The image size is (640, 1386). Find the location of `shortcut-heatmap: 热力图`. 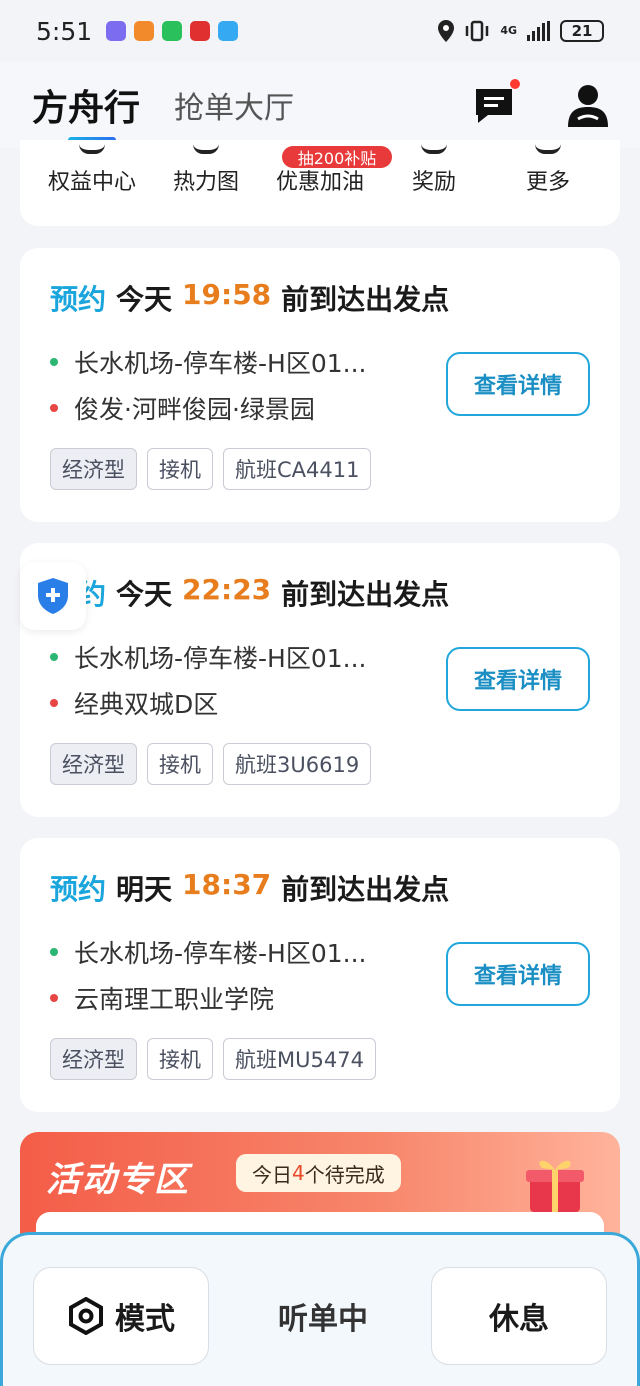

shortcut-heatmap: 热力图 is located at coordinates (206, 173).